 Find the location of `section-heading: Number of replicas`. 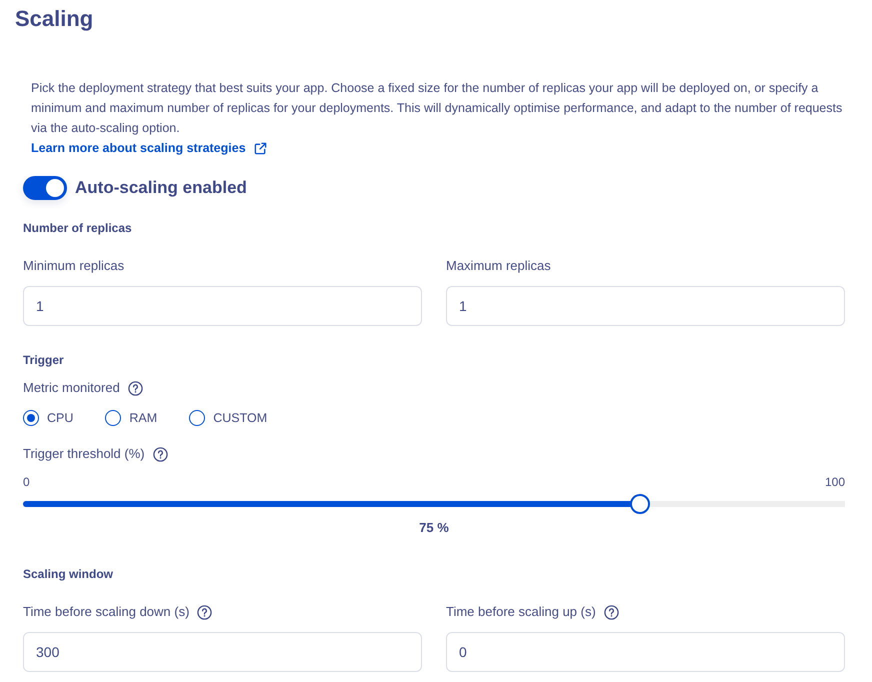

section-heading: Number of replicas is located at coordinates (78, 228).